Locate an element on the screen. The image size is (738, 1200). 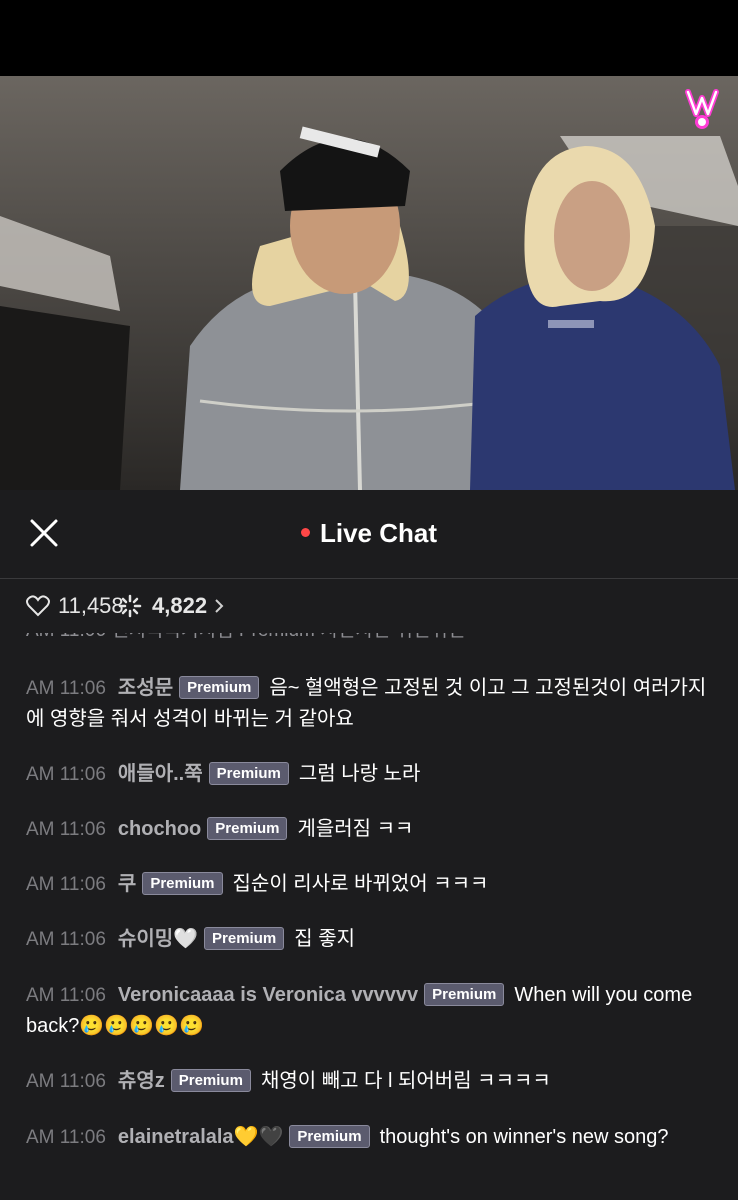
status-bar-area is located at coordinates (369, 38).